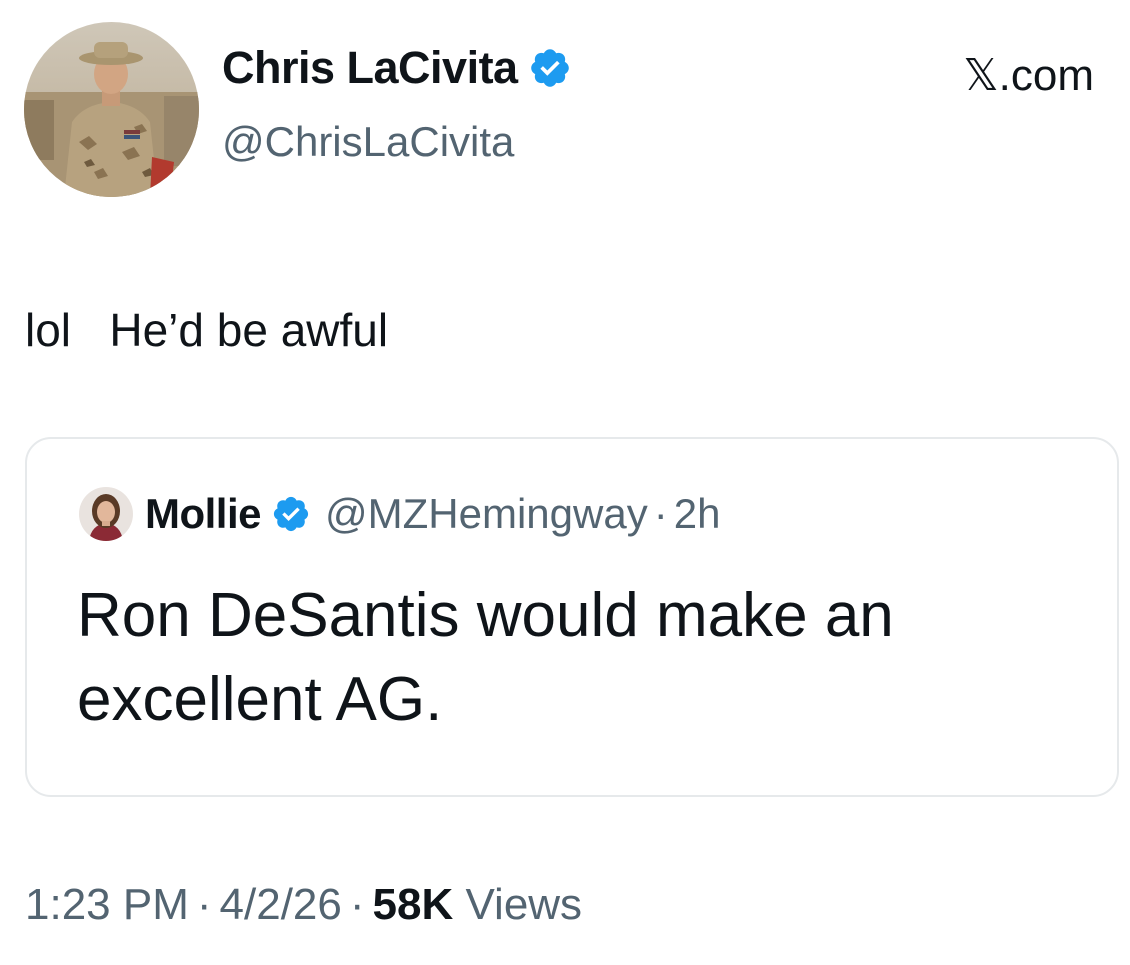 This screenshot has height=965, width=1130. What do you see at coordinates (107, 904) in the screenshot?
I see `tweet-time: 1:23 PM` at bounding box center [107, 904].